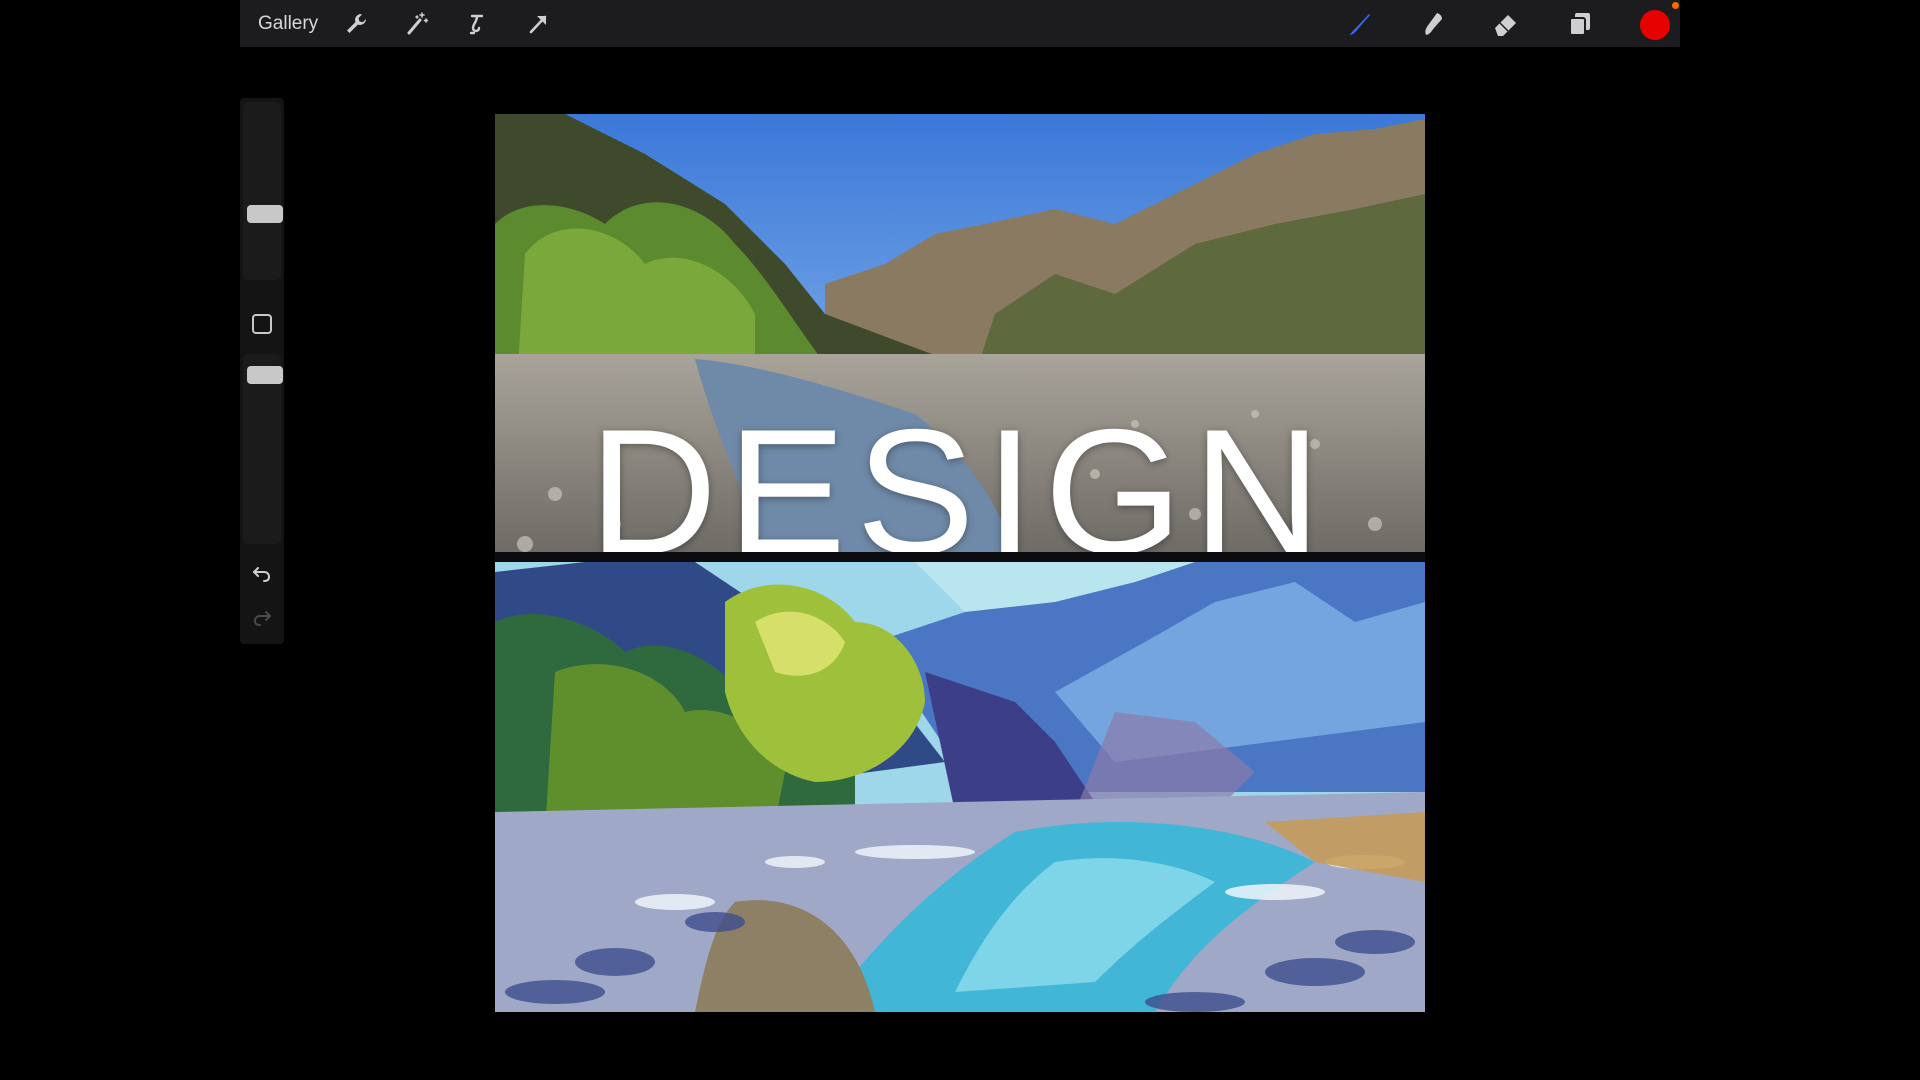 The height and width of the screenshot is (1080, 1920). What do you see at coordinates (265, 213) in the screenshot?
I see `brush-size-thumb` at bounding box center [265, 213].